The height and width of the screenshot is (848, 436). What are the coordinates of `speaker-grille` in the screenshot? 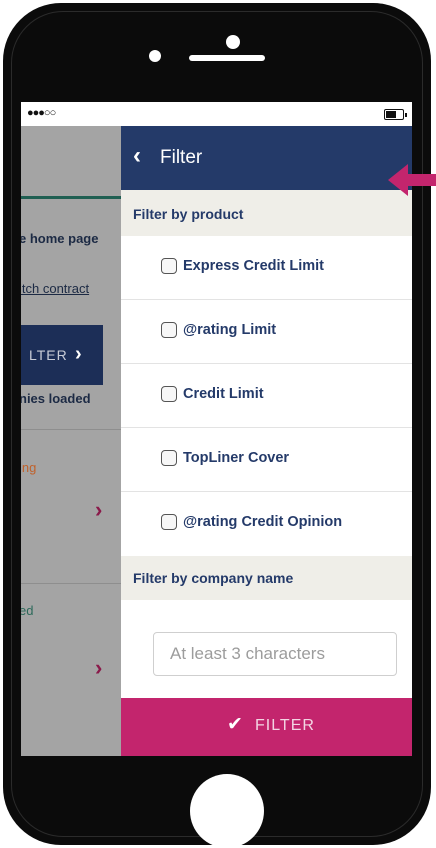 It's located at (227, 58).